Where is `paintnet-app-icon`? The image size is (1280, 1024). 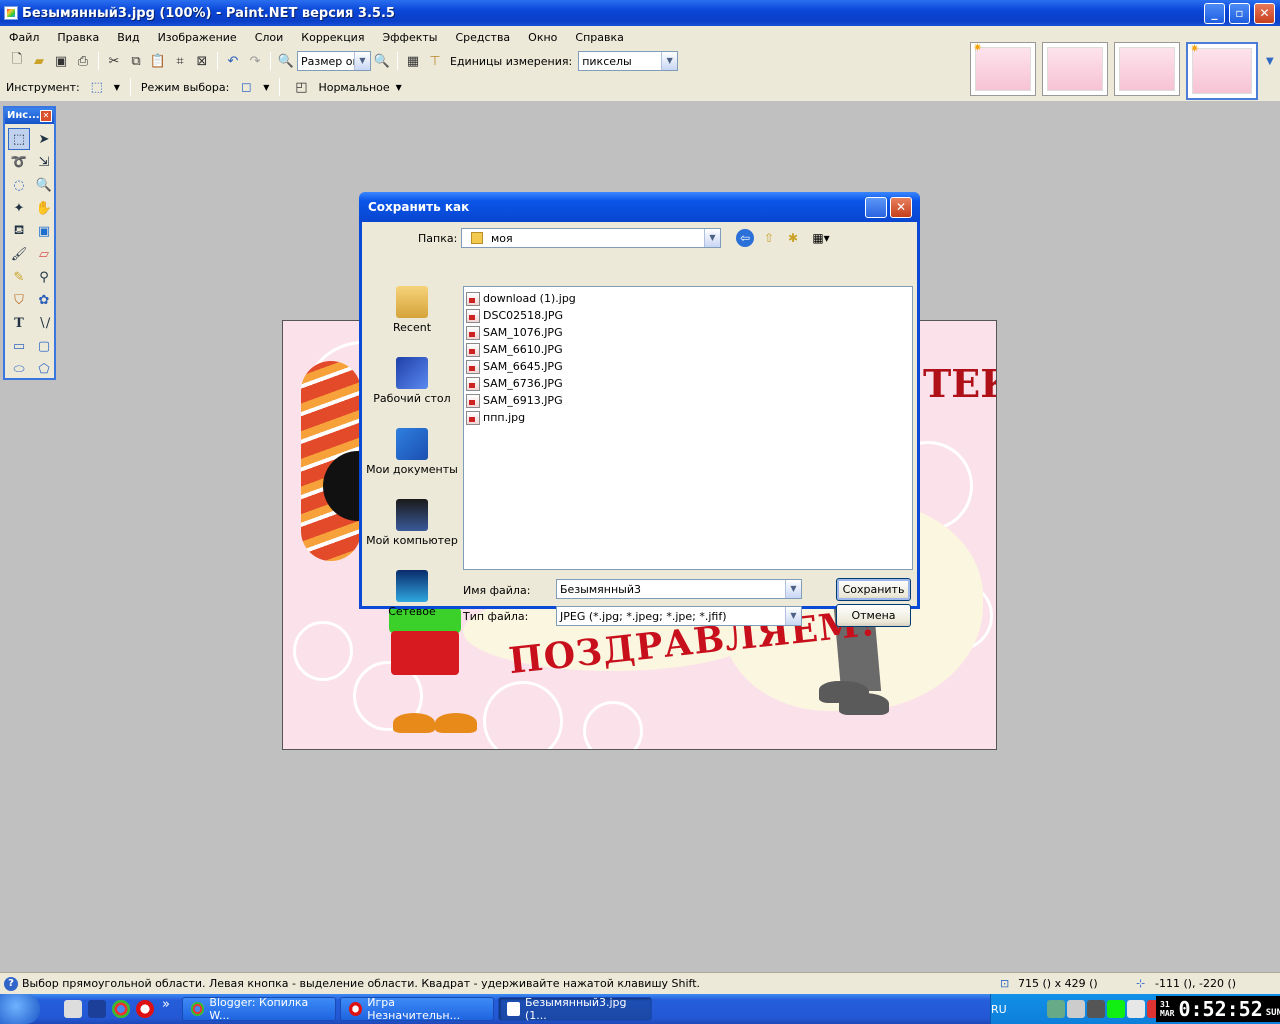
paintnet-app-icon is located at coordinates (11, 13).